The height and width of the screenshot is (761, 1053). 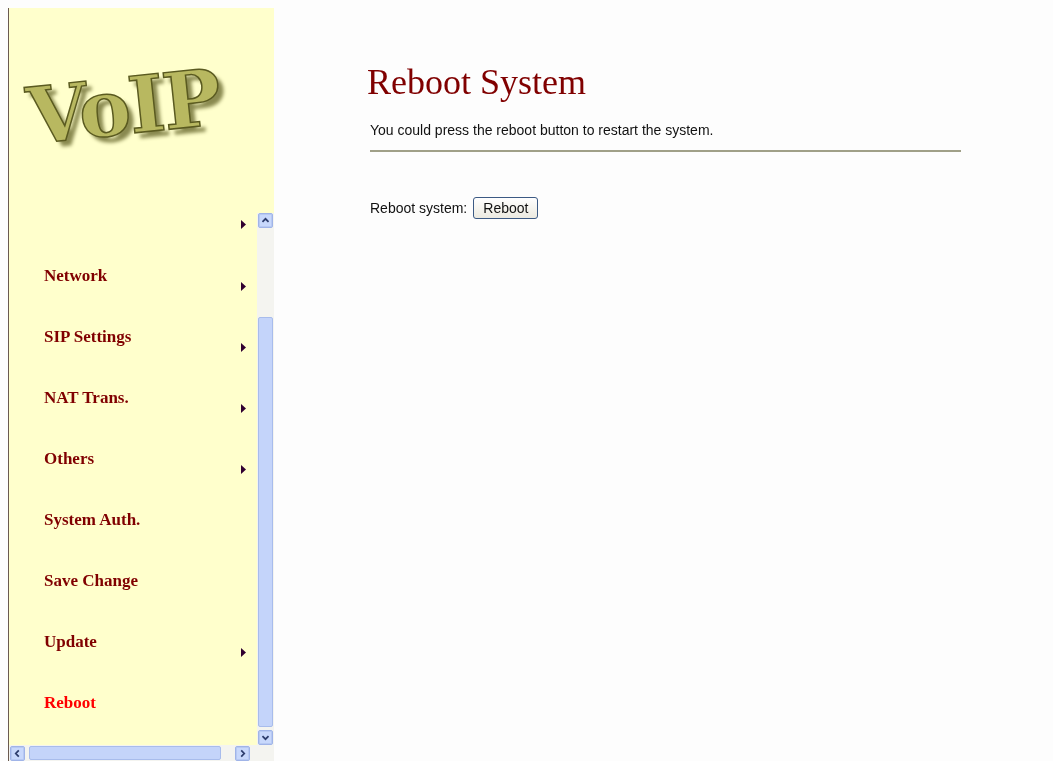 I want to click on menu-link: Network, so click(x=76, y=276).